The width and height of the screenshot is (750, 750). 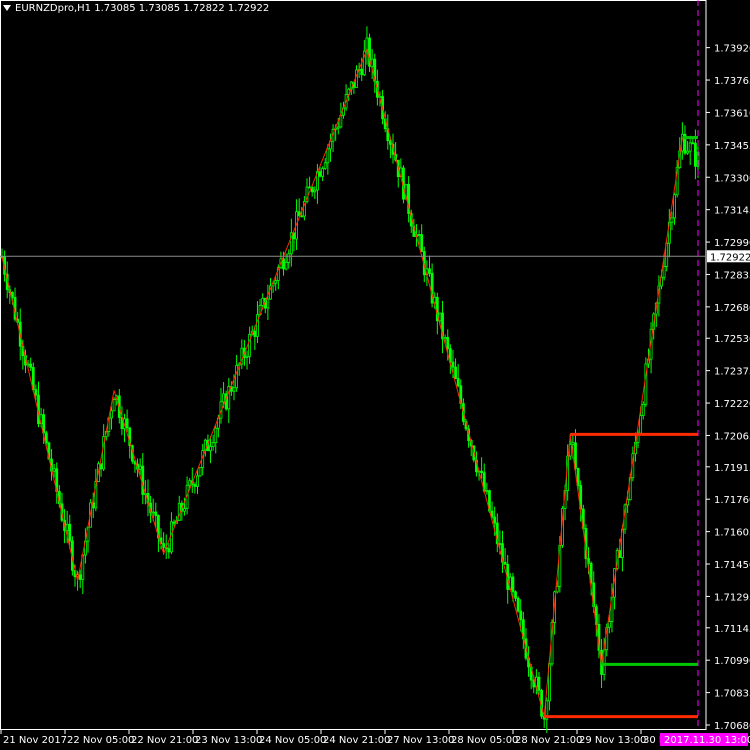 I want to click on dropdown-triangle-icon, so click(x=7, y=8).